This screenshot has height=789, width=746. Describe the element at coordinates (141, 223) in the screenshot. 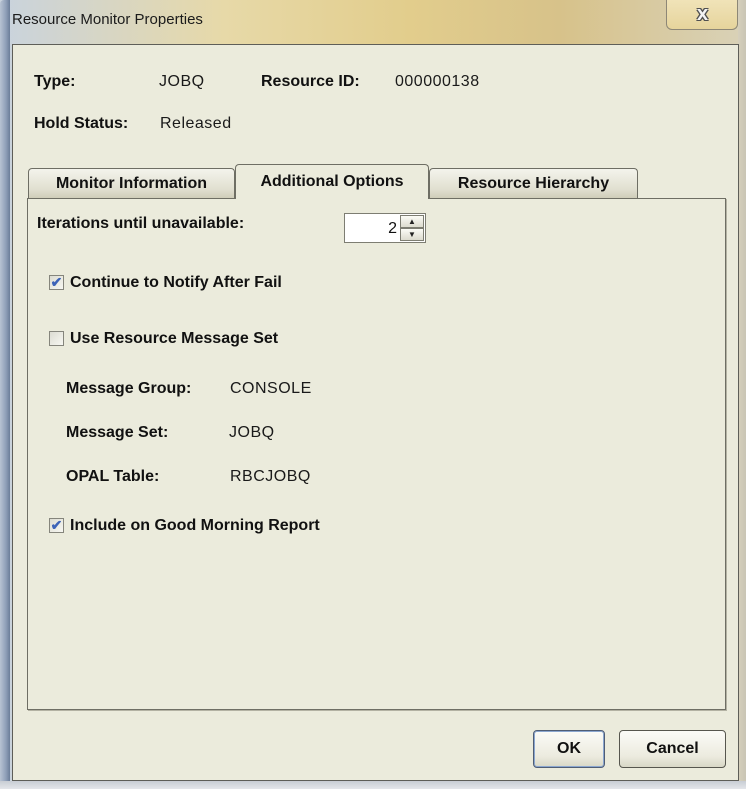

I see `iterations-label: Iterations until unavailable:` at that location.